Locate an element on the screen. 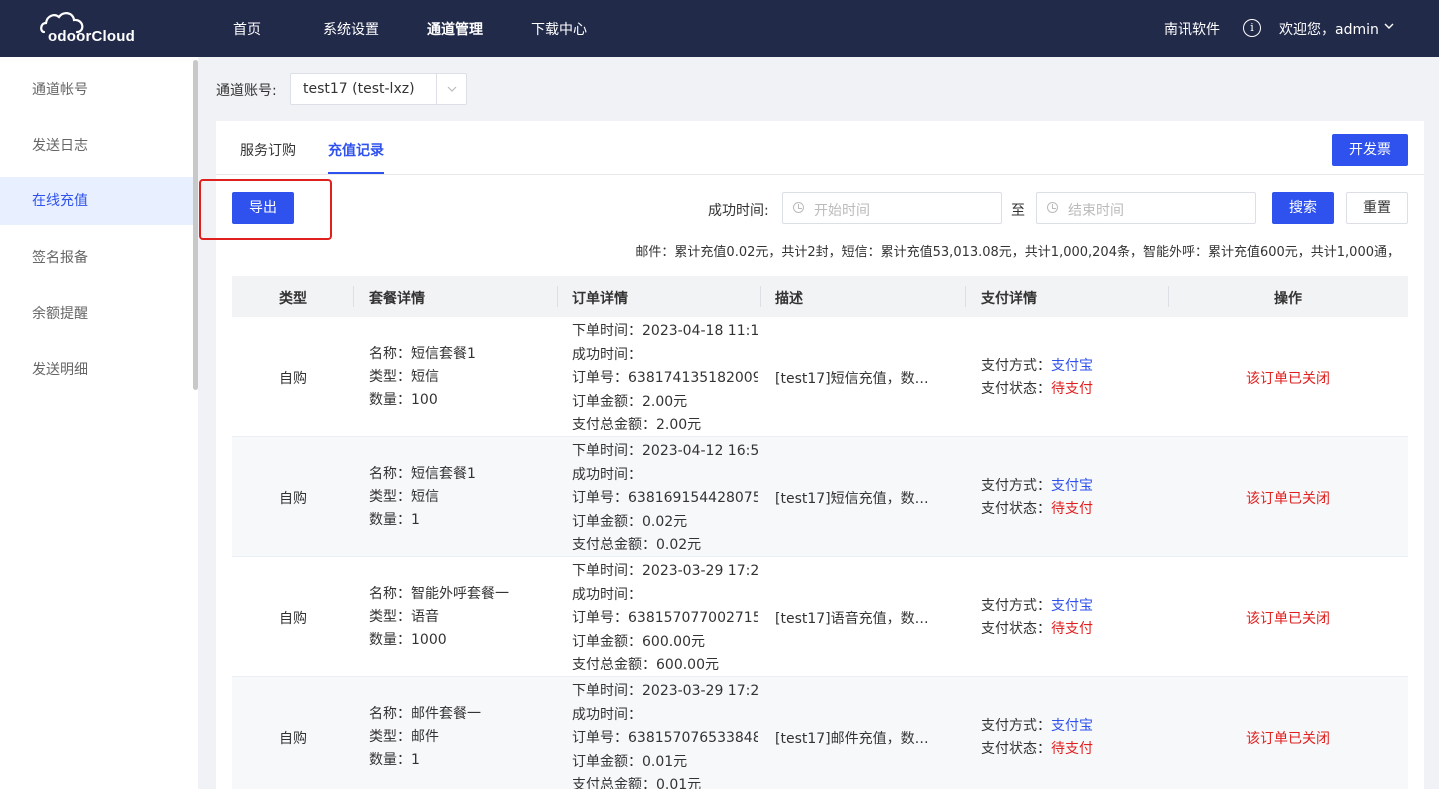 The width and height of the screenshot is (1439, 789). logo-text: odoorCloud is located at coordinates (91, 36).